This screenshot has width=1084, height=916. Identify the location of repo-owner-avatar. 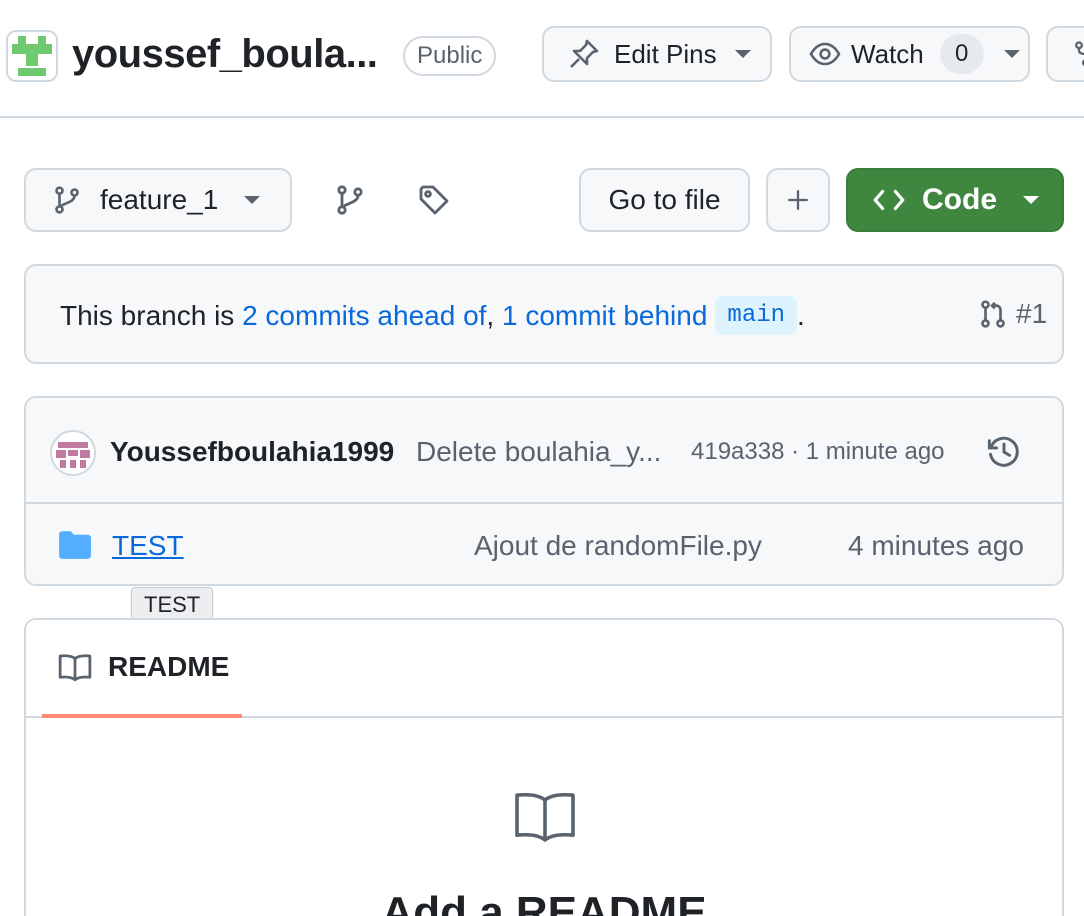
(32, 56).